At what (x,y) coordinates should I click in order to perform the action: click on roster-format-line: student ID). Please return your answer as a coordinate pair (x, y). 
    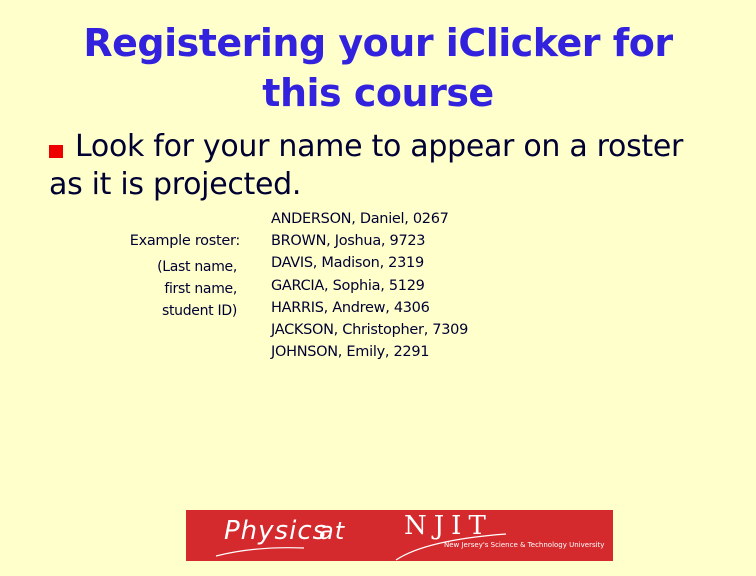
    Looking at the image, I should click on (199, 311).